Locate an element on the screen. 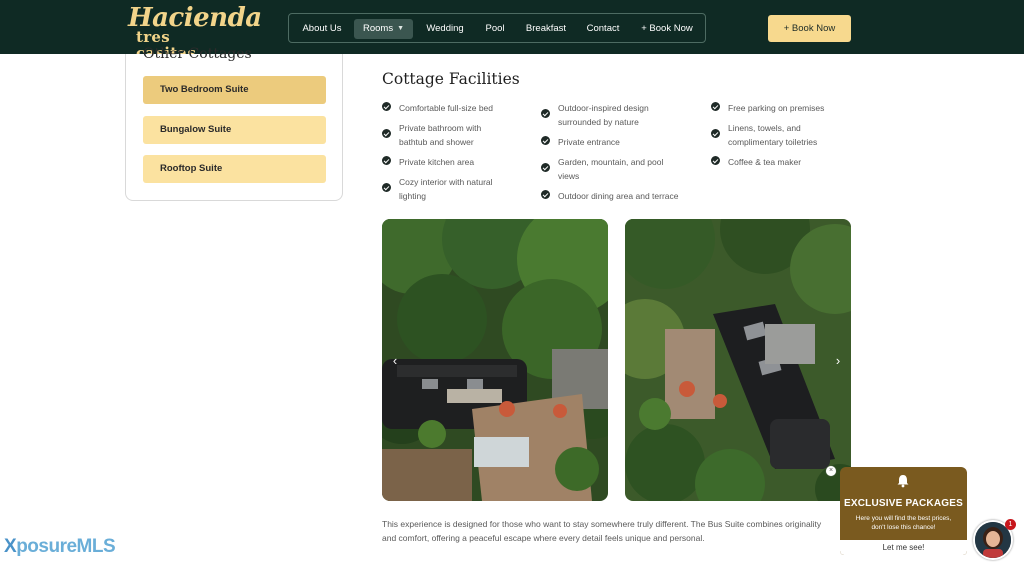 The image size is (1024, 562). popup-close-icon: × is located at coordinates (831, 471).